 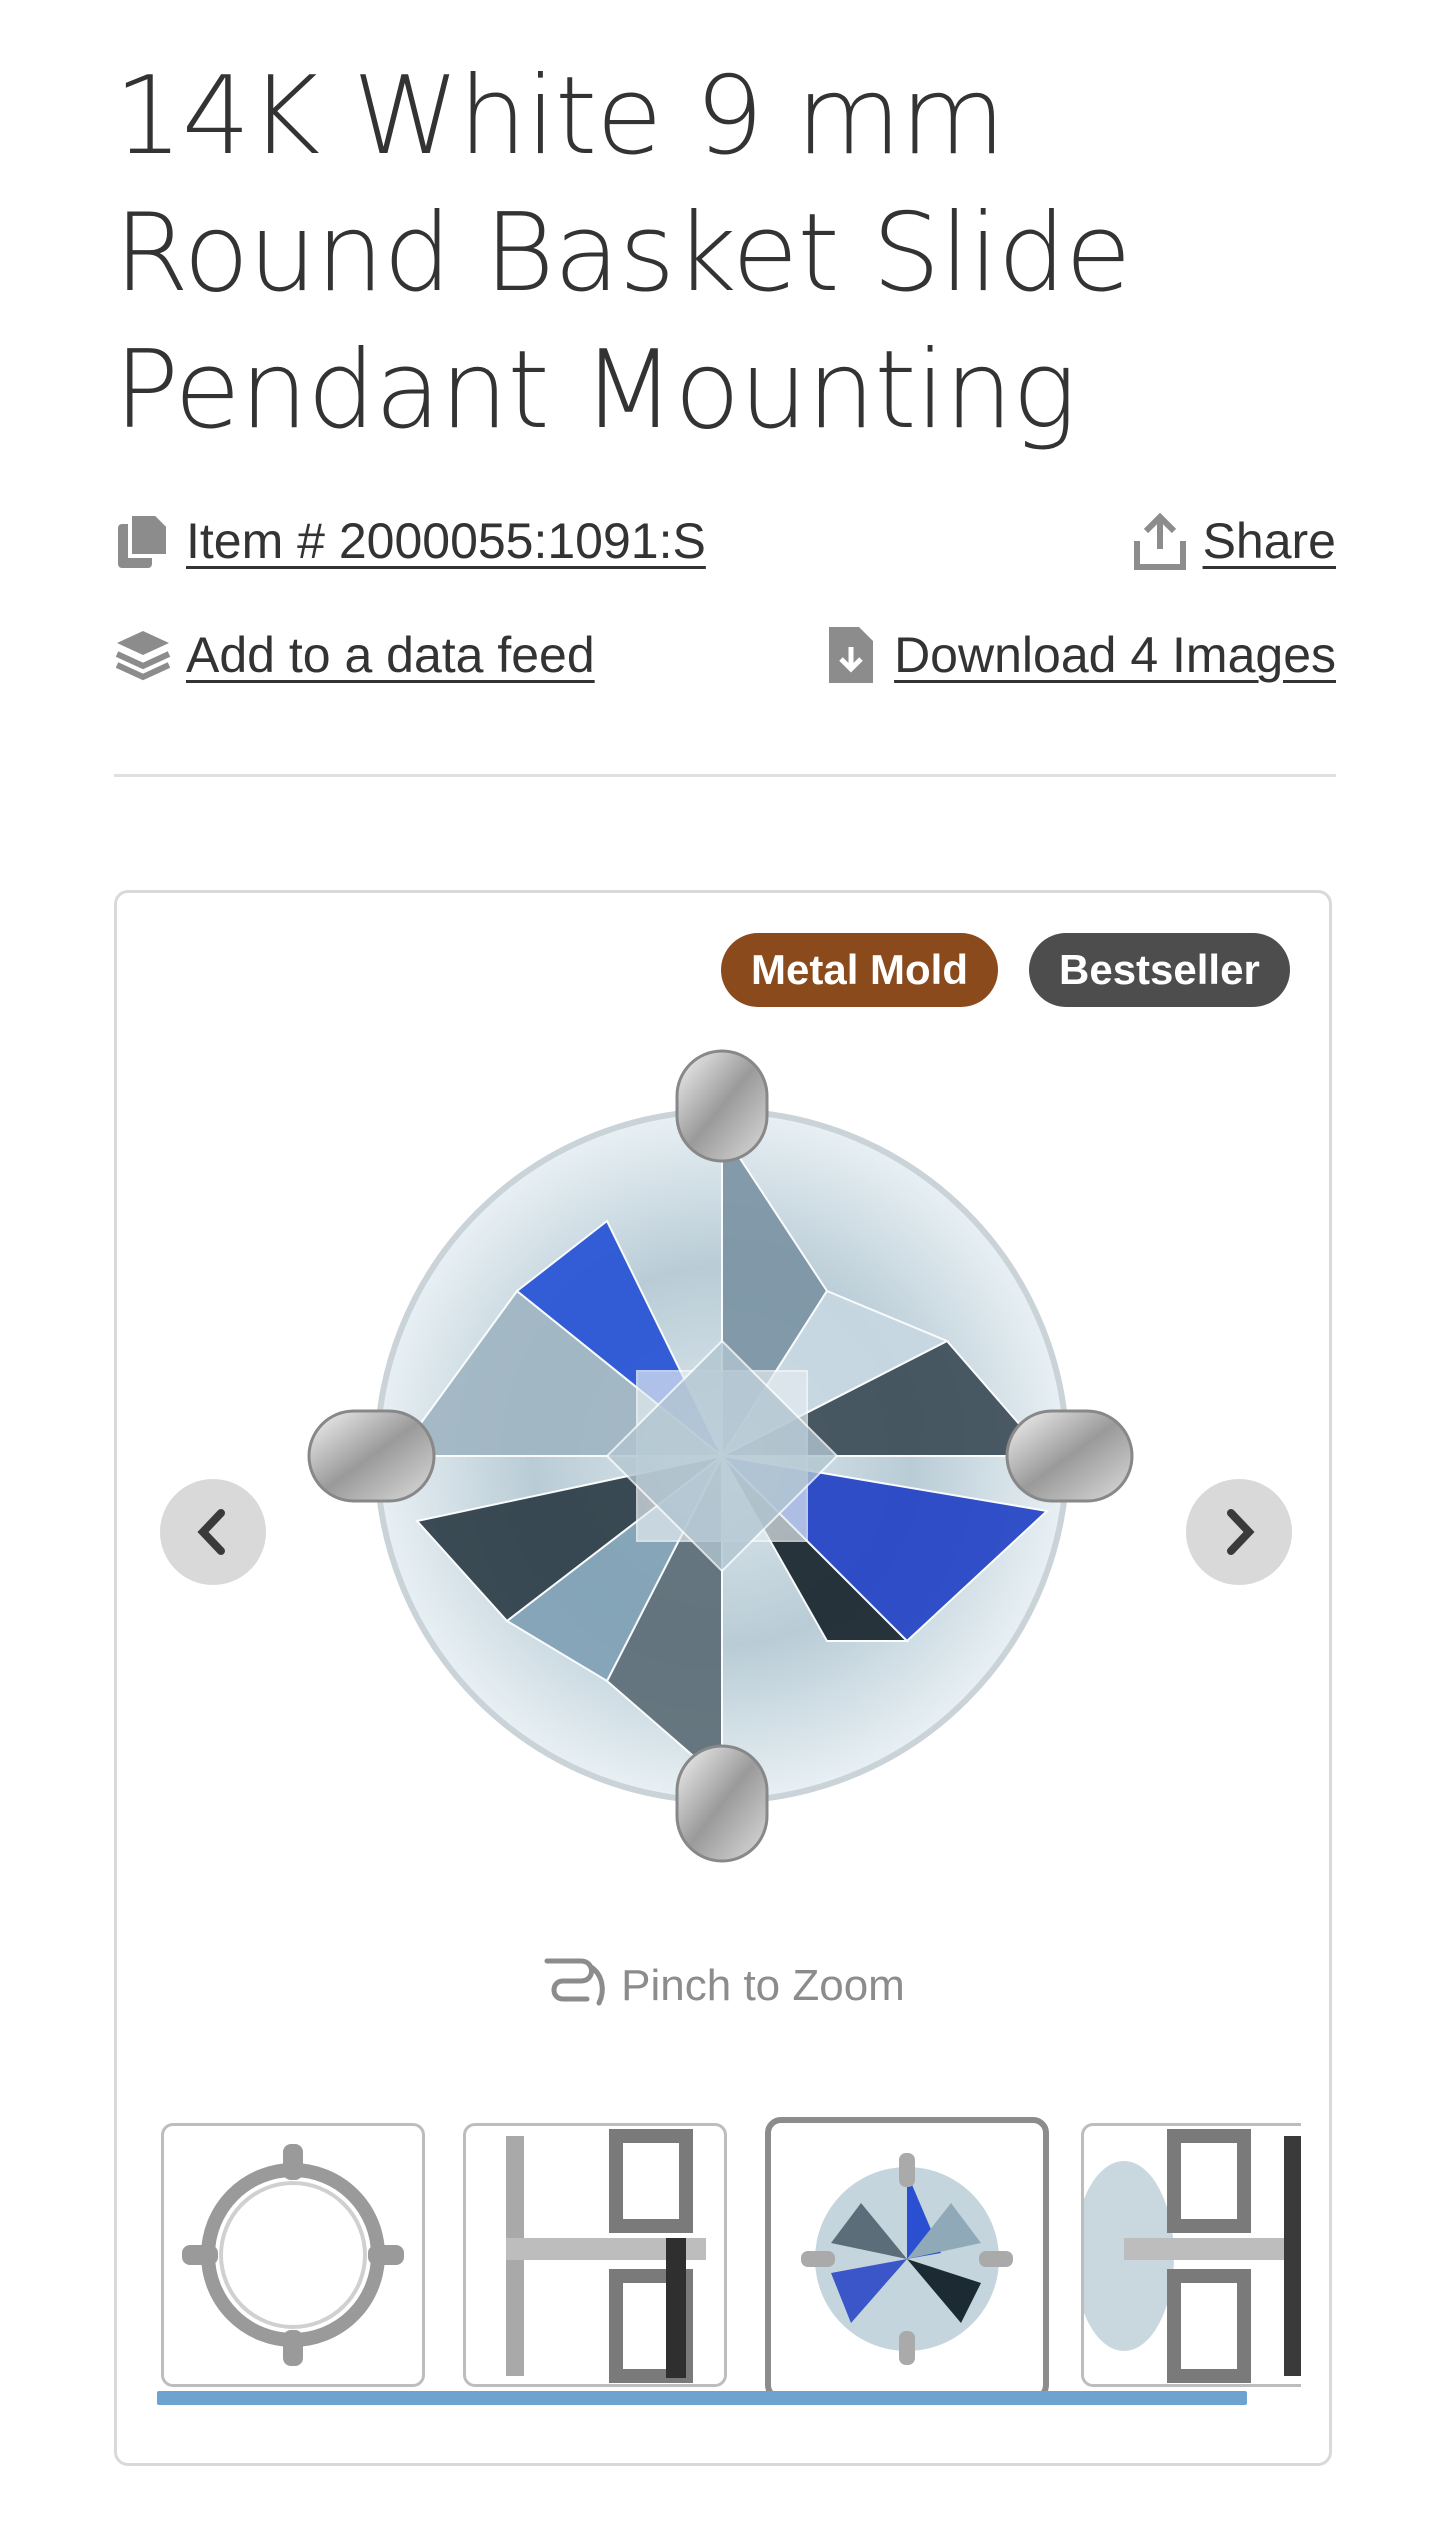 What do you see at coordinates (143, 655) in the screenshot?
I see `layers-icon` at bounding box center [143, 655].